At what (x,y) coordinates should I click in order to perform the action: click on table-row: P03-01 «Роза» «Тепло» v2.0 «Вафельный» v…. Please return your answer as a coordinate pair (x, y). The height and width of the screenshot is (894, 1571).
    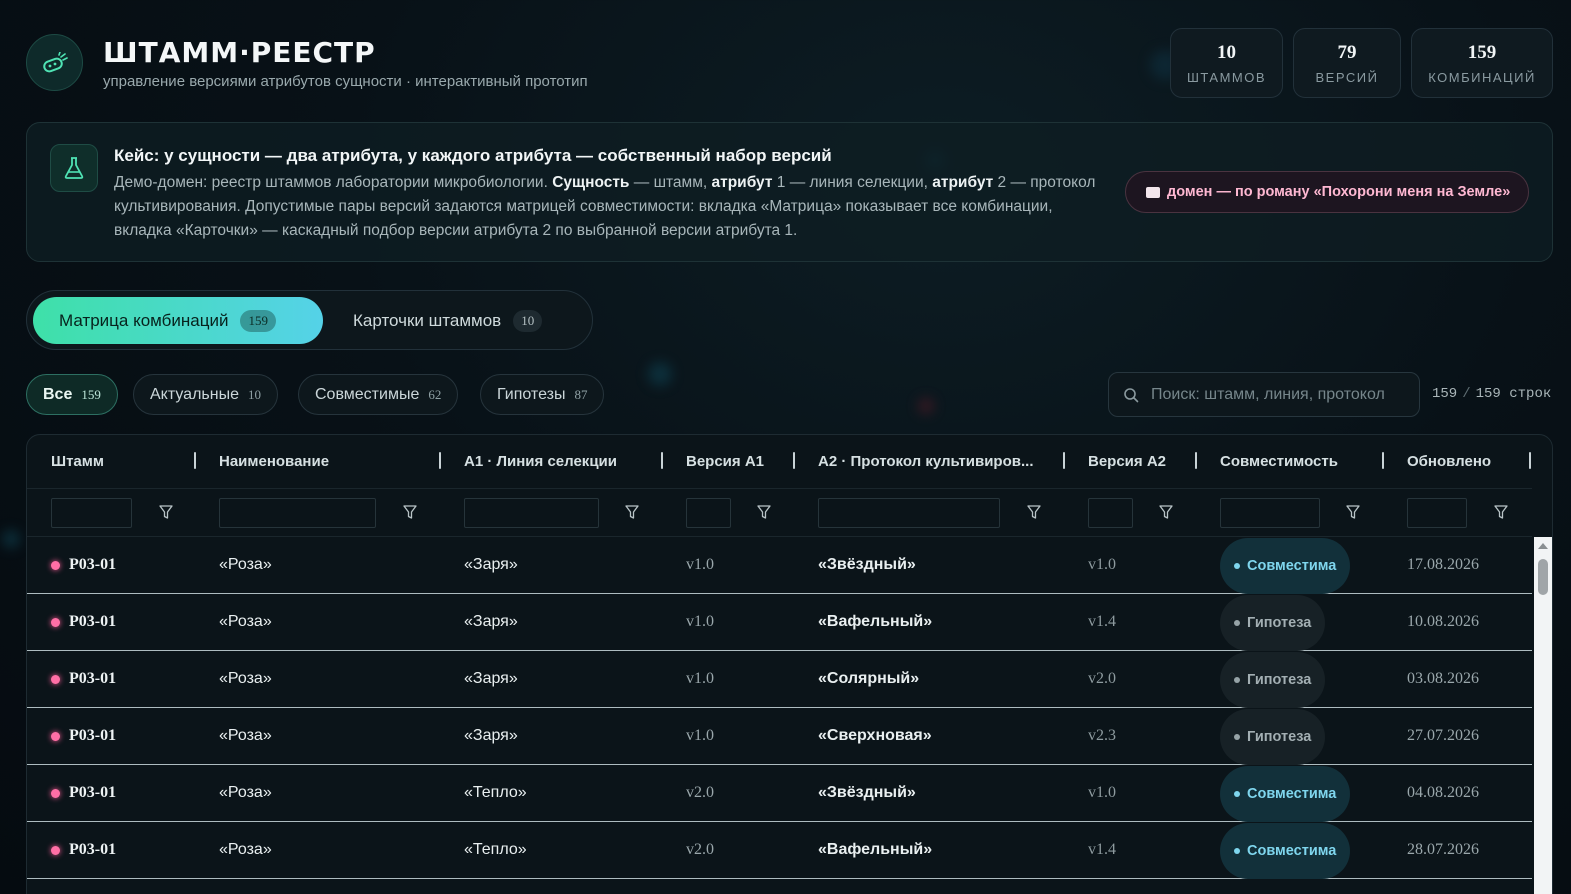
    Looking at the image, I should click on (779, 850).